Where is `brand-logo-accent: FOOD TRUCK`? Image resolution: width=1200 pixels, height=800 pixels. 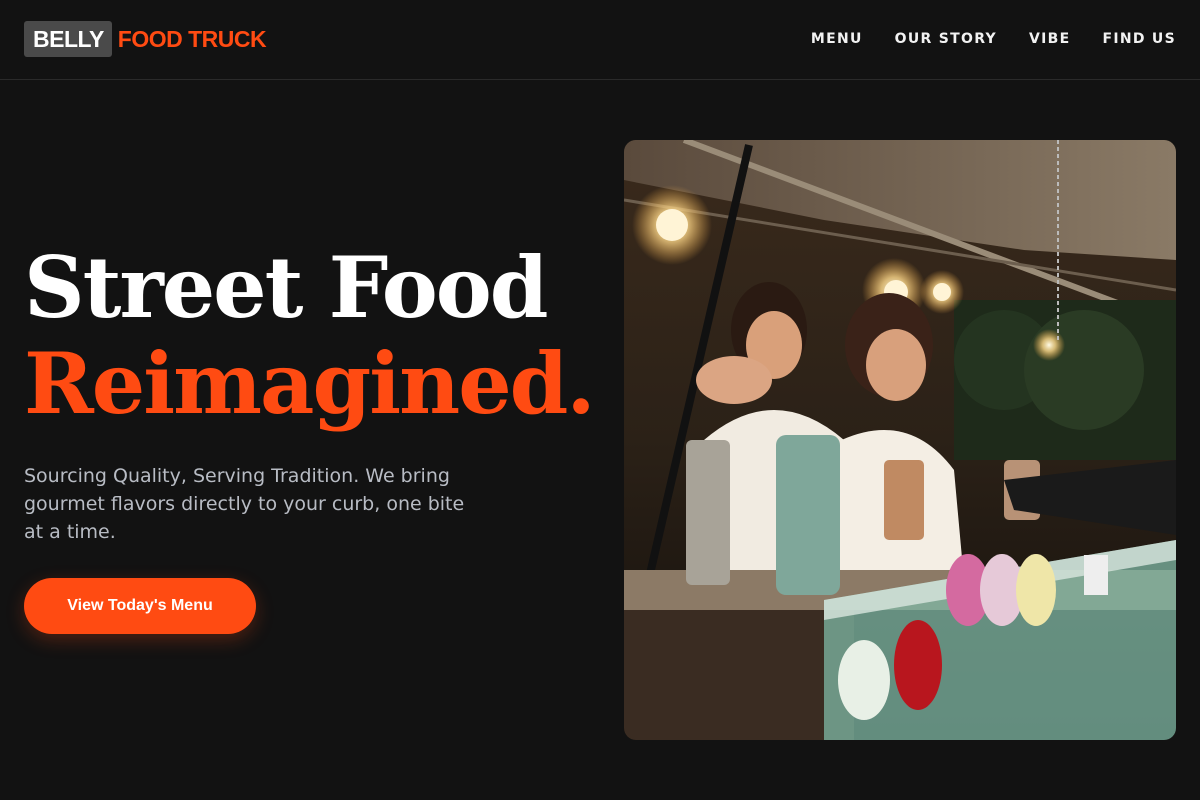
brand-logo-accent: FOOD TRUCK is located at coordinates (192, 39).